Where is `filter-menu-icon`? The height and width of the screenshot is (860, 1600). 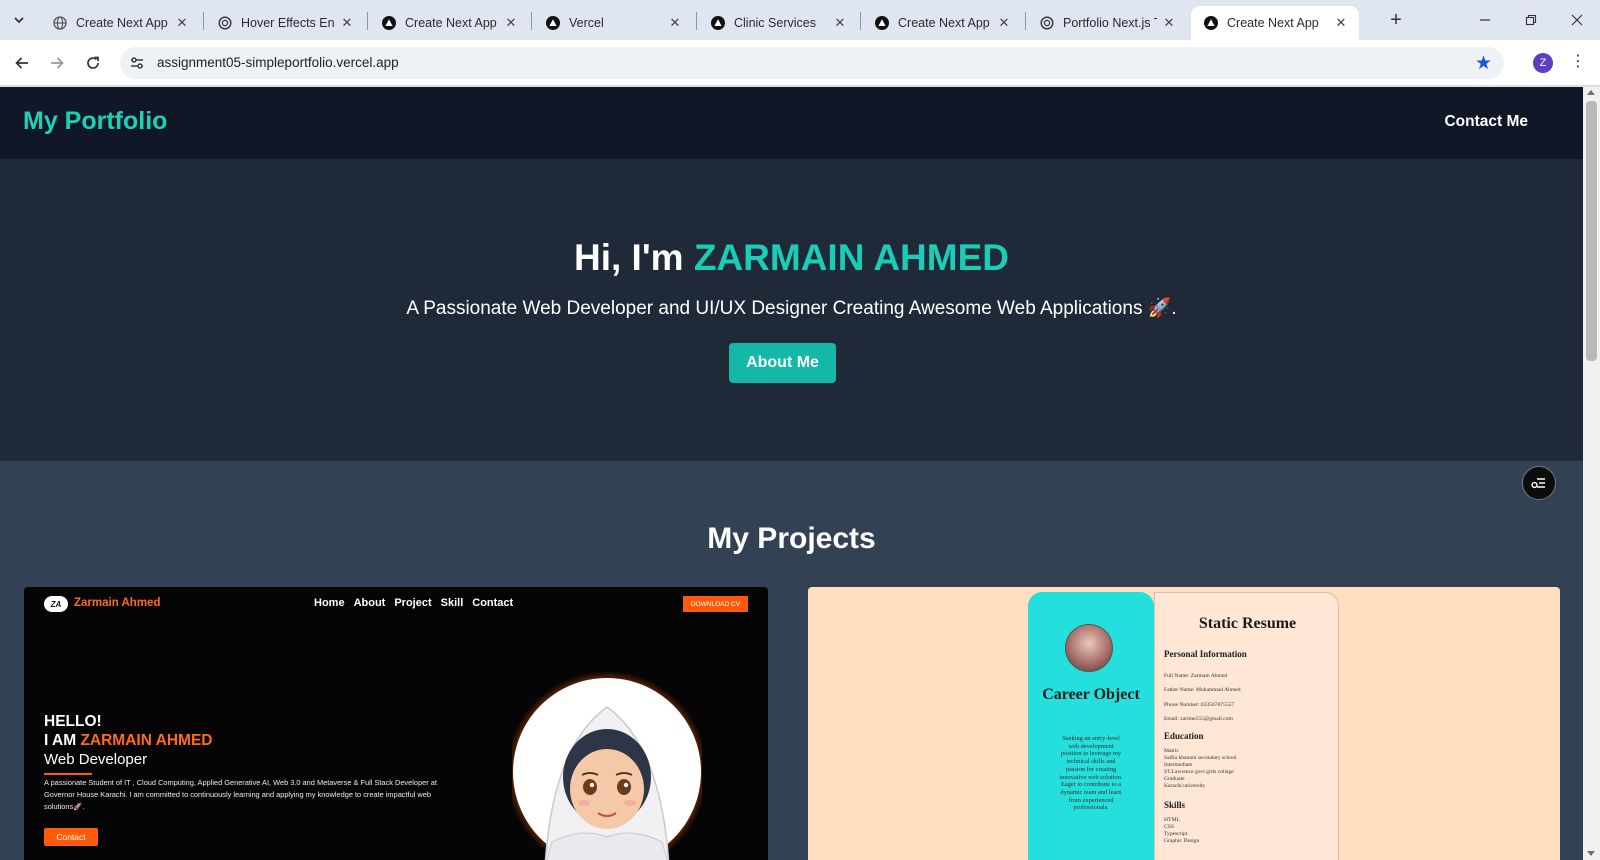 filter-menu-icon is located at coordinates (1538, 483).